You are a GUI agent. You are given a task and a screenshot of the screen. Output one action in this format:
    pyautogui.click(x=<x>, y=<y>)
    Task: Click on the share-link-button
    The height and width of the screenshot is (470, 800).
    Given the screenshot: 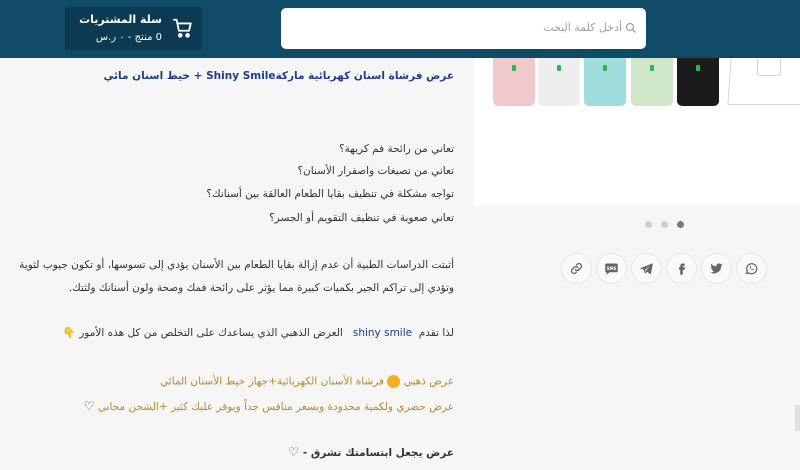 What is the action you would take?
    pyautogui.click(x=576, y=268)
    